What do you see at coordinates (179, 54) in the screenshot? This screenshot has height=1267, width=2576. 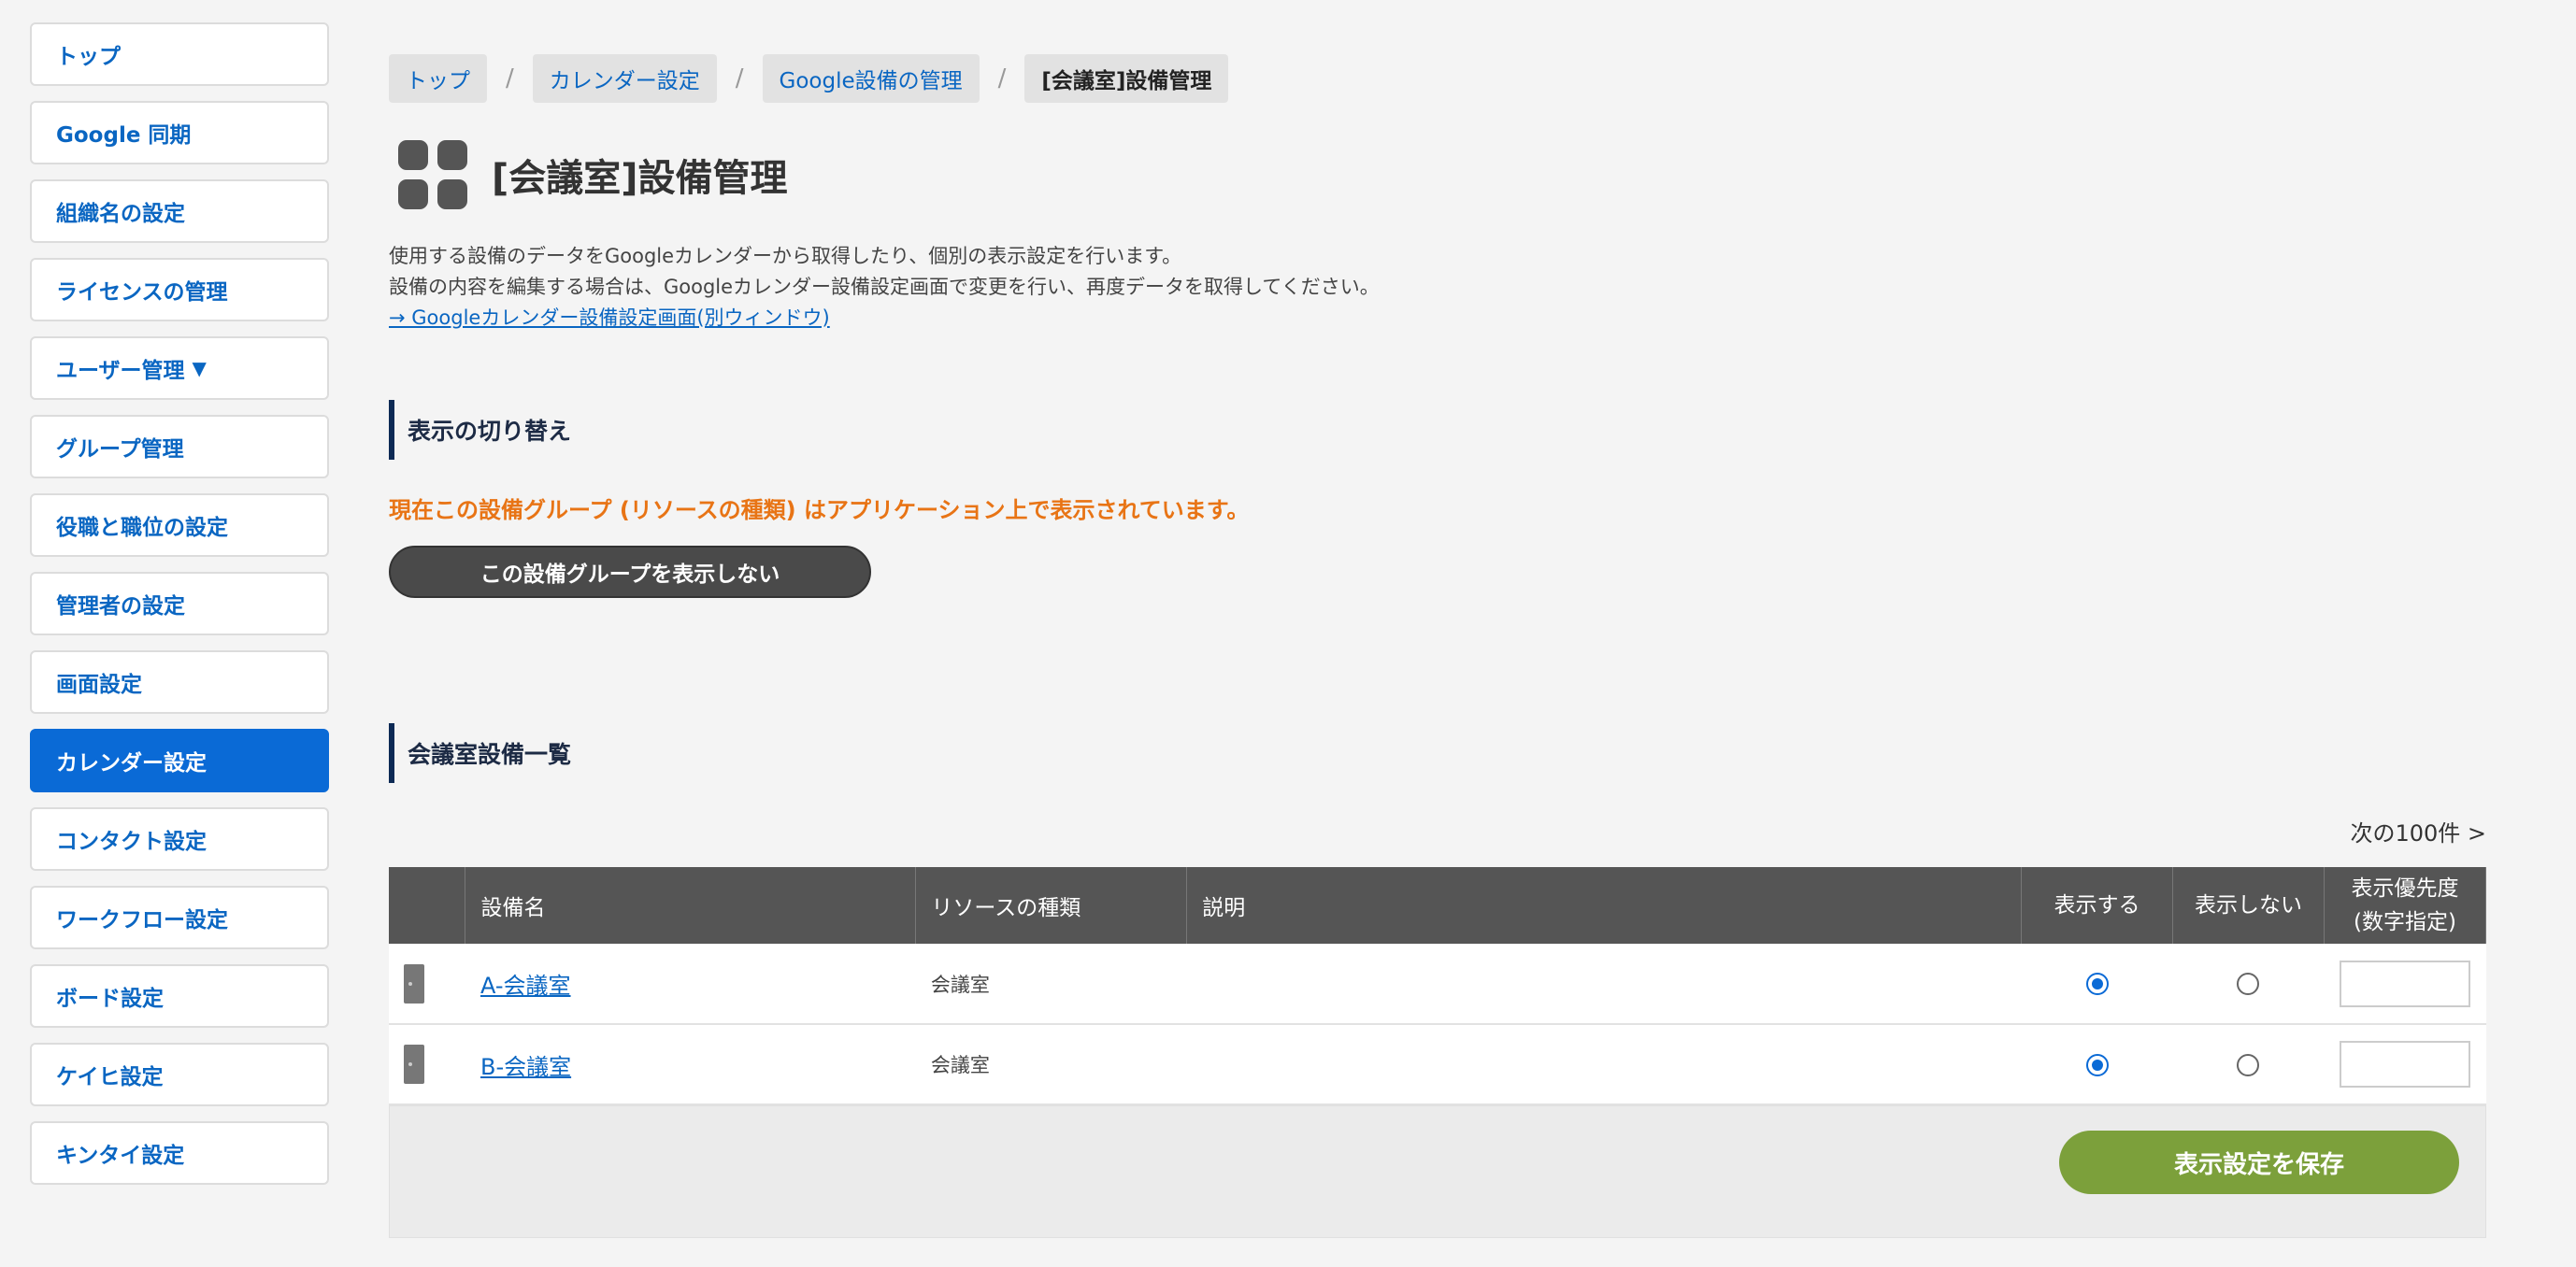 I see `sidebar-item-top: トップ` at bounding box center [179, 54].